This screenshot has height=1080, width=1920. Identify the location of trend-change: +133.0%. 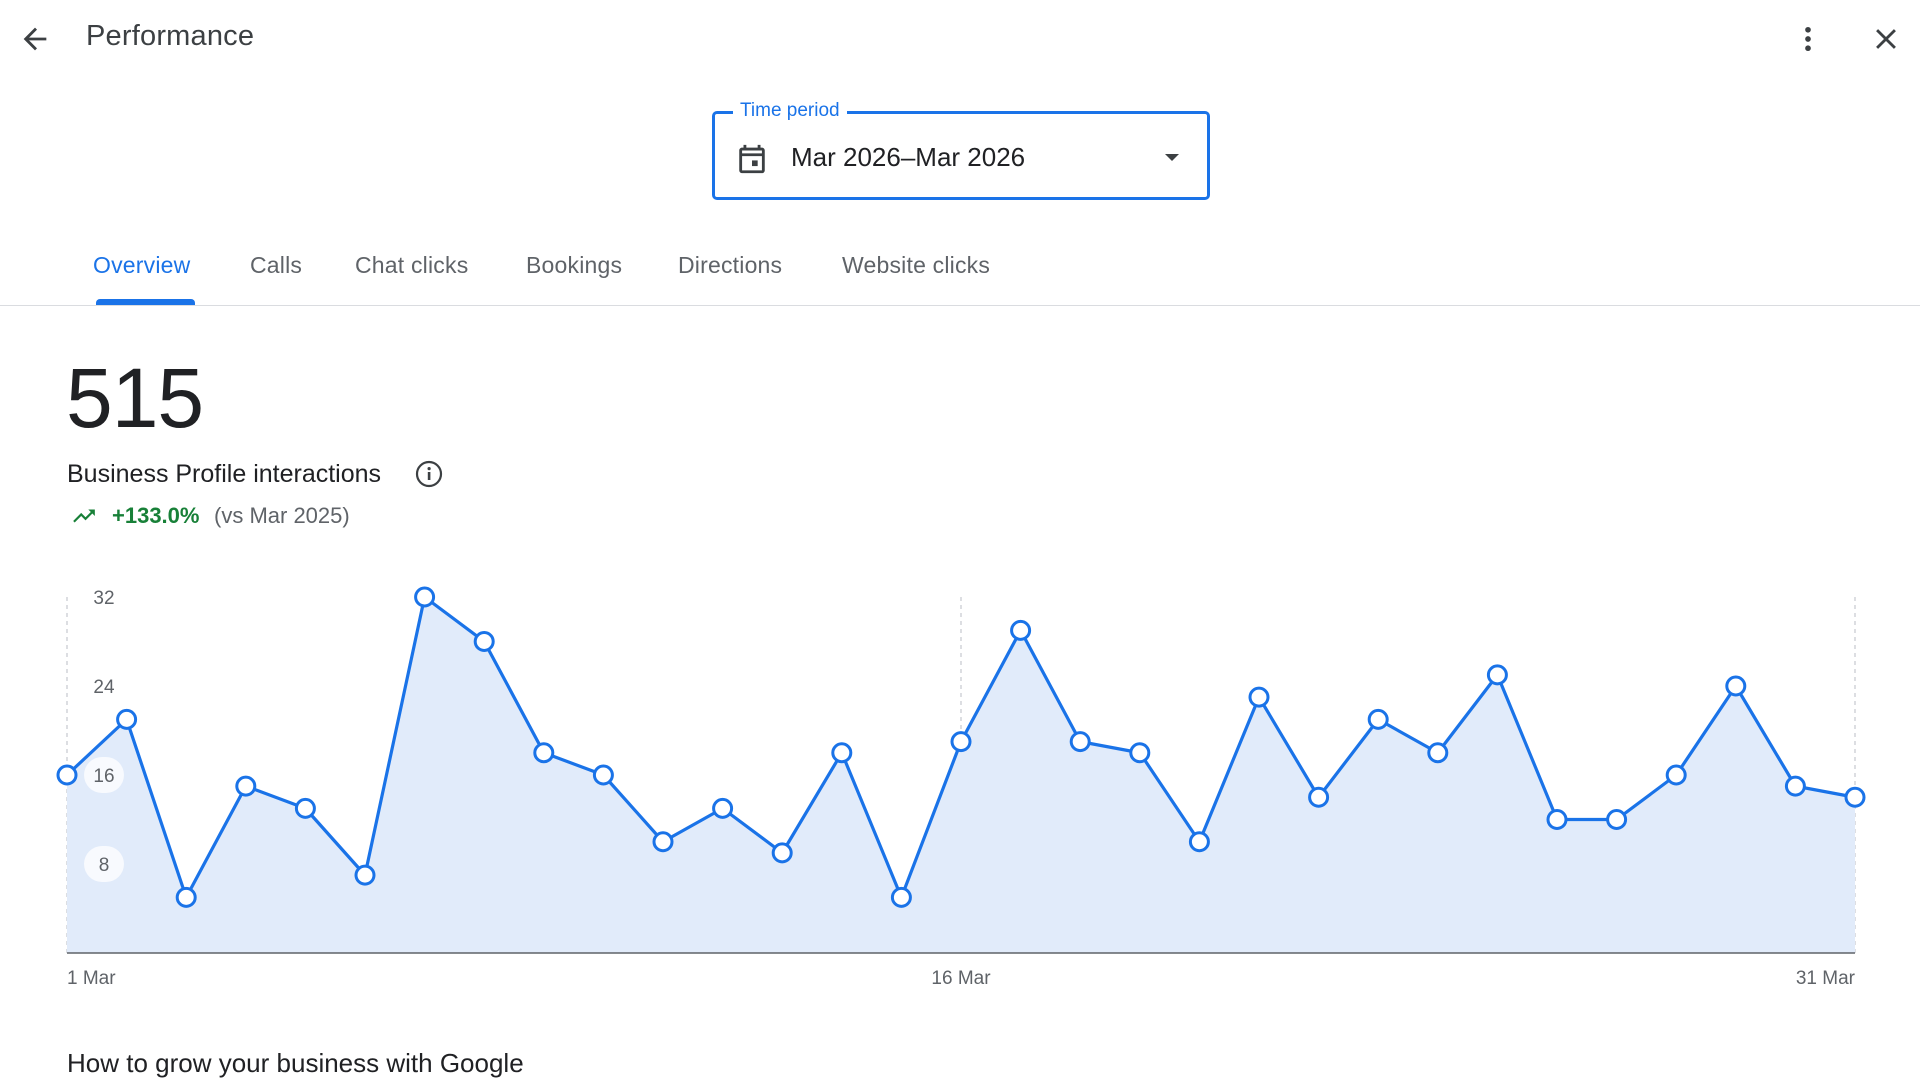
(156, 515).